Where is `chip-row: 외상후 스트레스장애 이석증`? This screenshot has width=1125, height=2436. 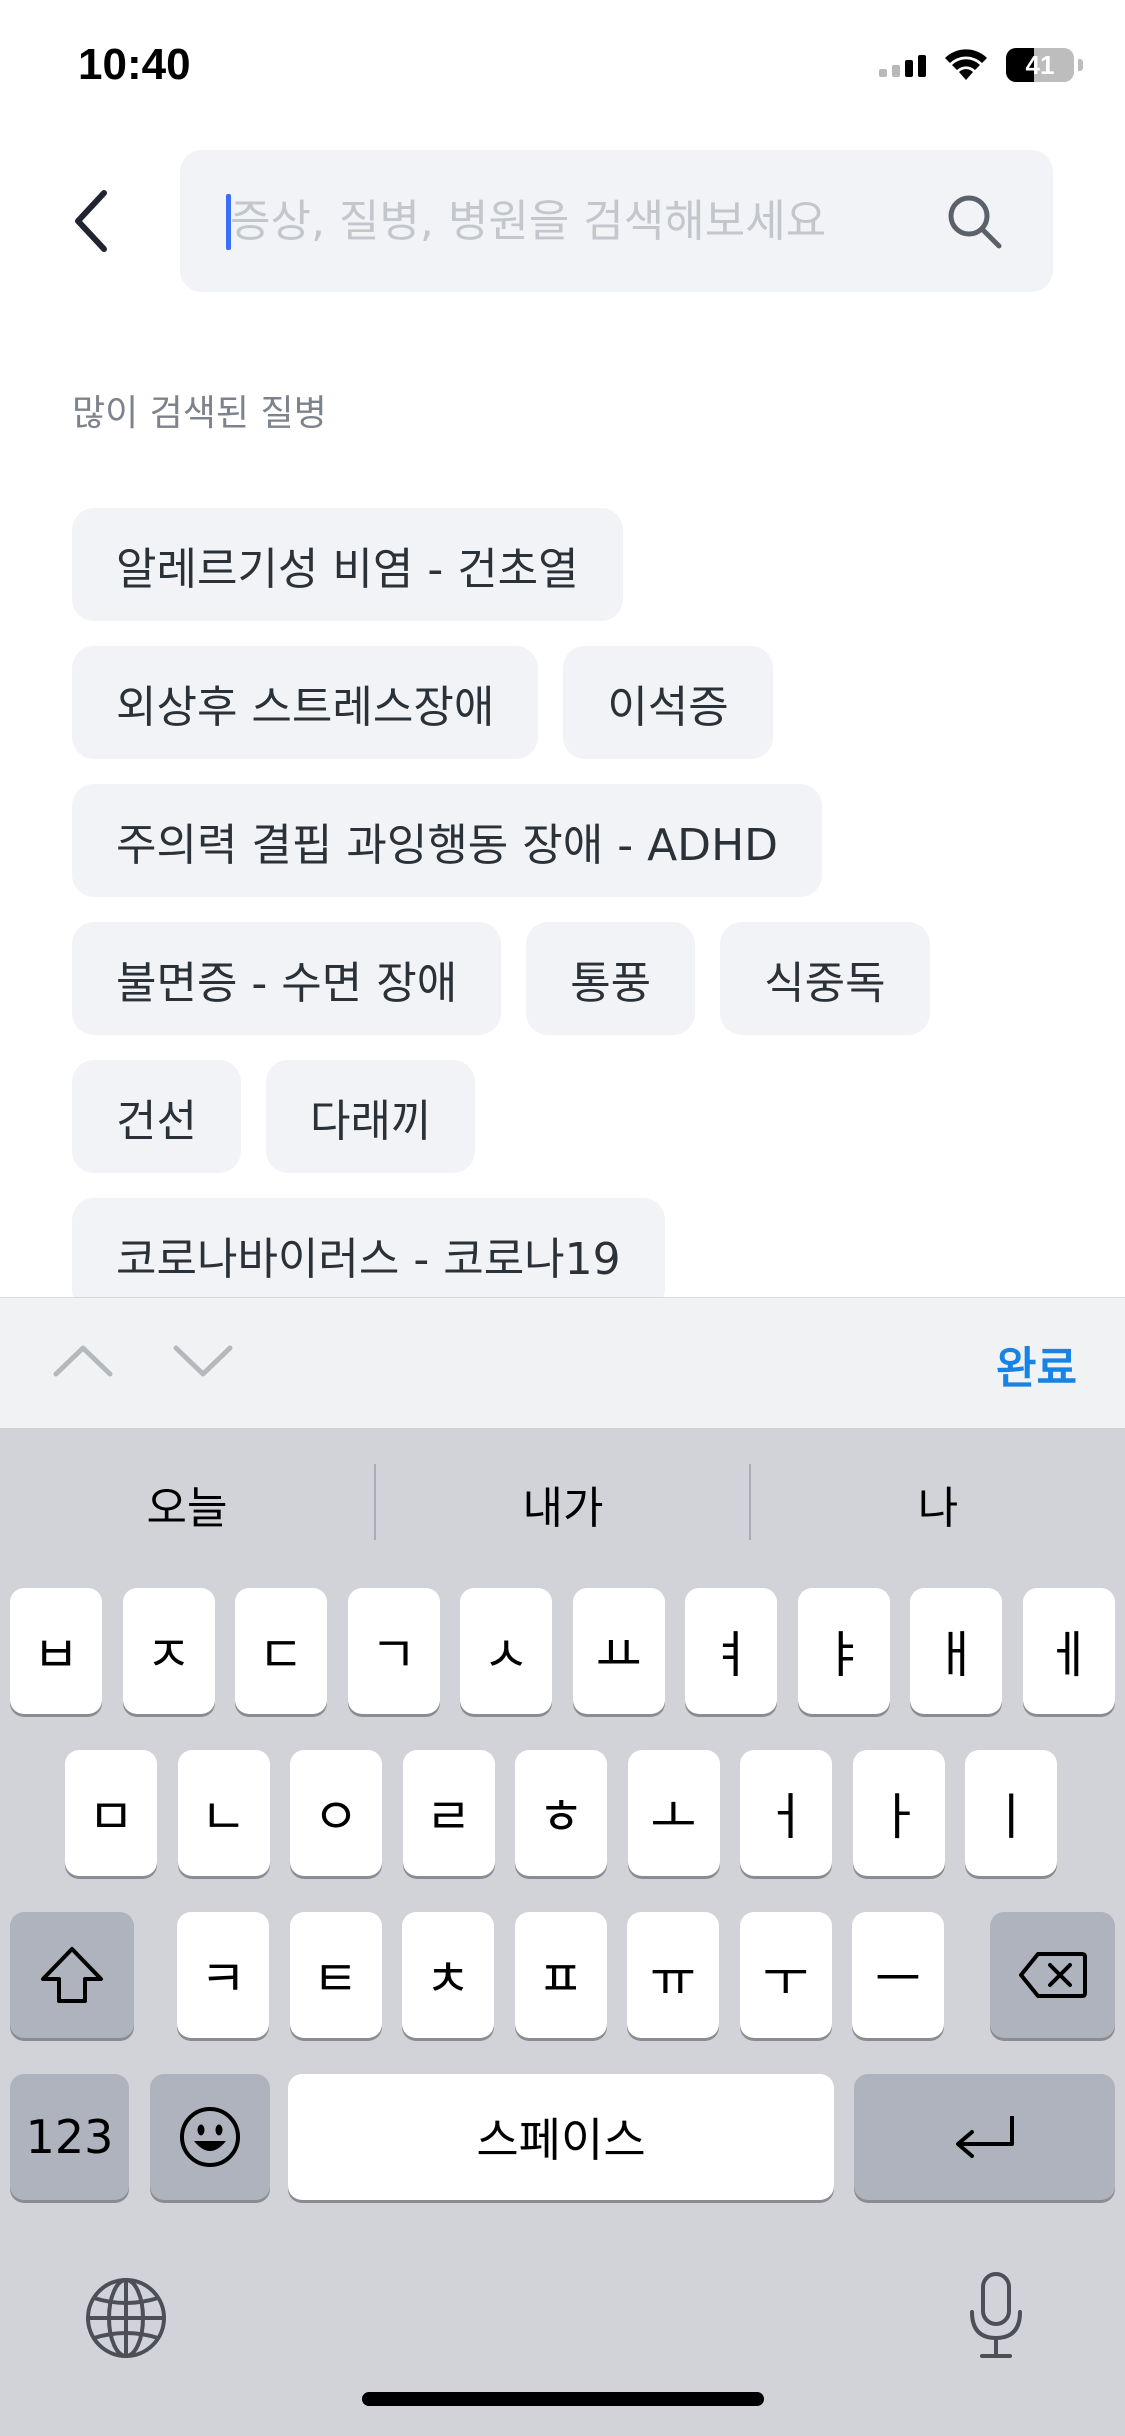
chip-row: 외상후 스트레스장애 이석증 is located at coordinates (572, 702).